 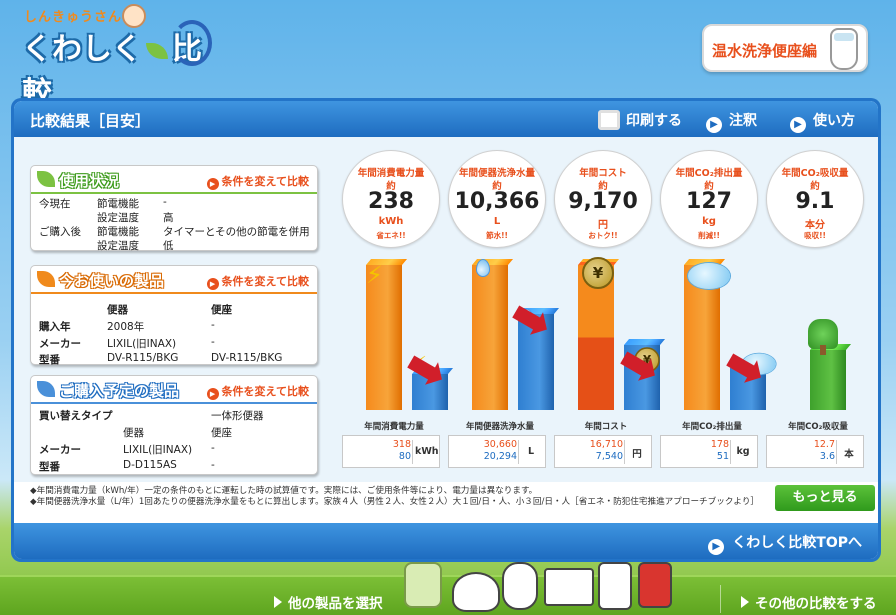 What do you see at coordinates (150, 465) in the screenshot?
I see `row-value: D-D115AS` at bounding box center [150, 465].